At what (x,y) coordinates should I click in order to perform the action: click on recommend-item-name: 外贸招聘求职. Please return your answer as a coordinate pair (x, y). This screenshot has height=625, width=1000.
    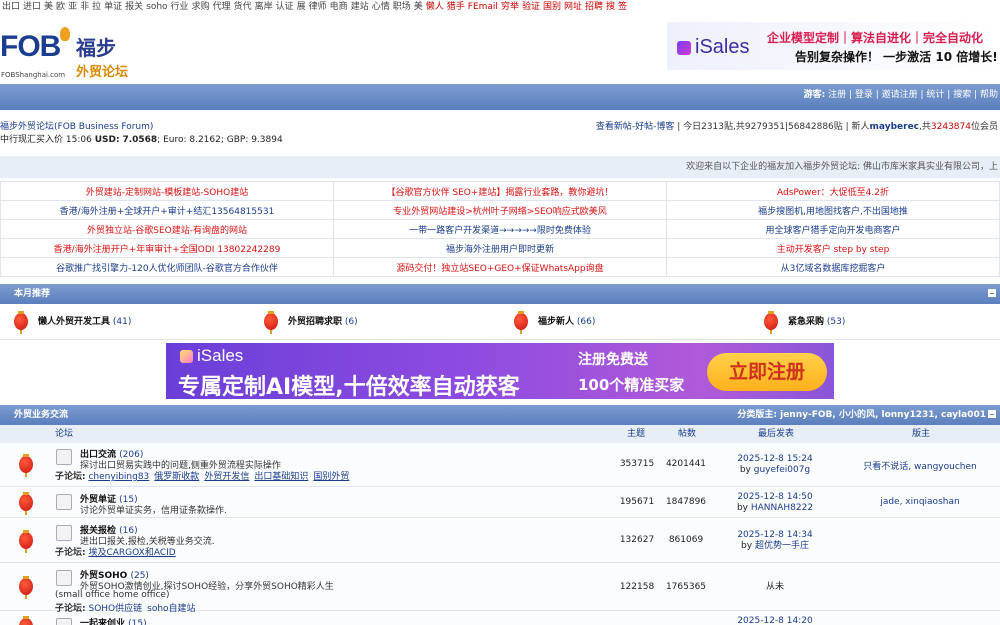
    Looking at the image, I should click on (315, 322).